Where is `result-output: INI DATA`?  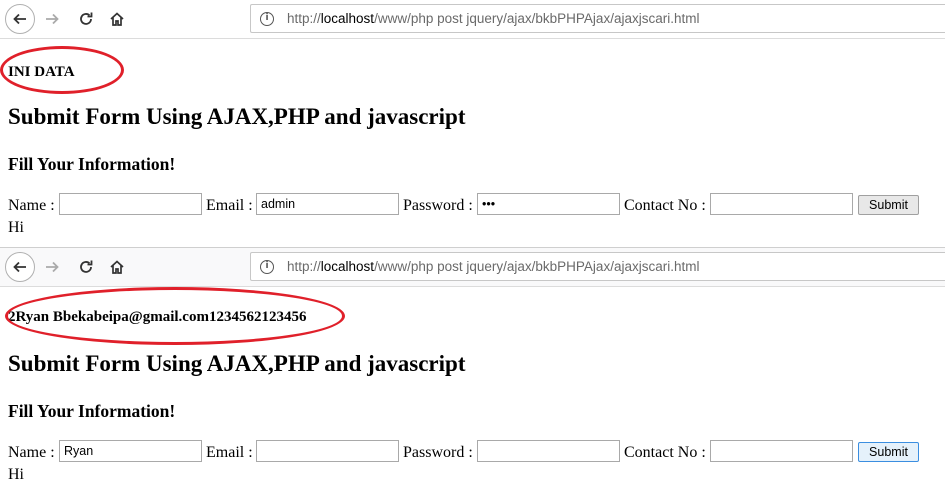
result-output: INI DATA is located at coordinates (41, 72).